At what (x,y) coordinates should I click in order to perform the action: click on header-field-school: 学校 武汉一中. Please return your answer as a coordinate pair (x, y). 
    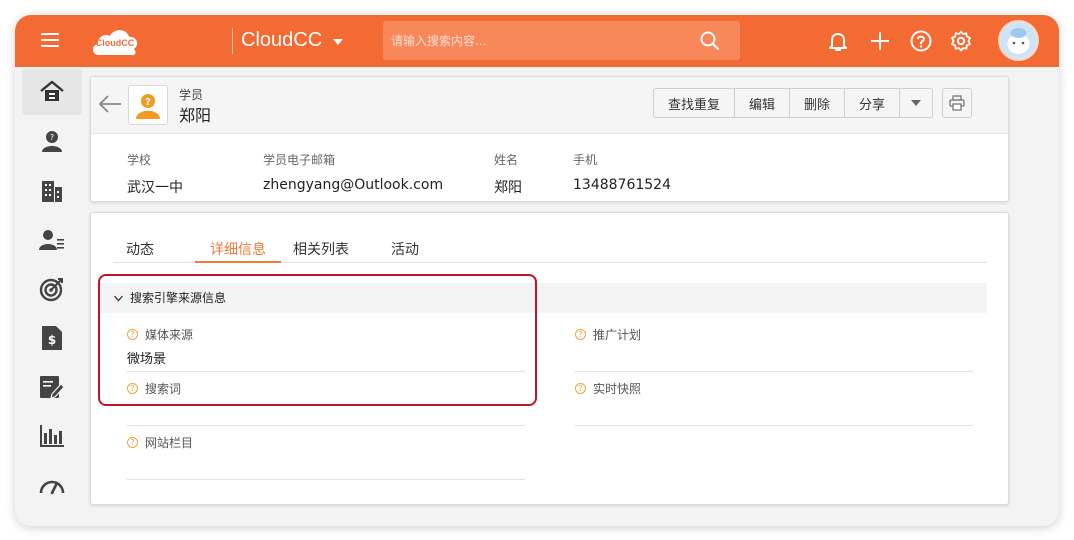
    Looking at the image, I should click on (155, 174).